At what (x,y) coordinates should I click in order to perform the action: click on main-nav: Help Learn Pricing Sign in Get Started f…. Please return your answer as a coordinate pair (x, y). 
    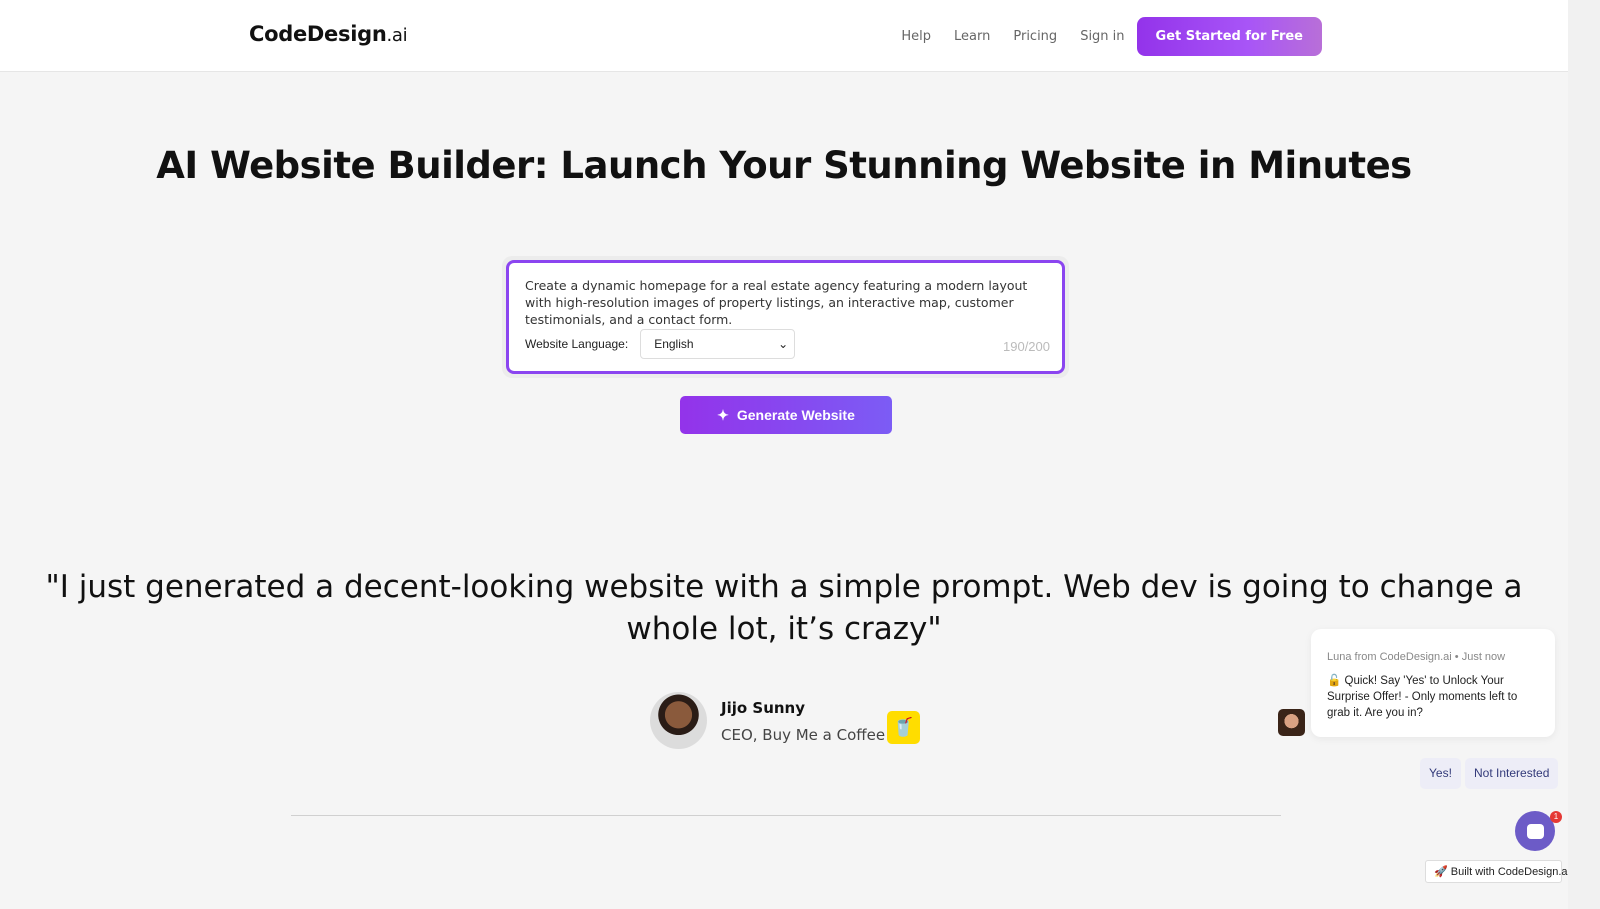
    Looking at the image, I should click on (1100, 36).